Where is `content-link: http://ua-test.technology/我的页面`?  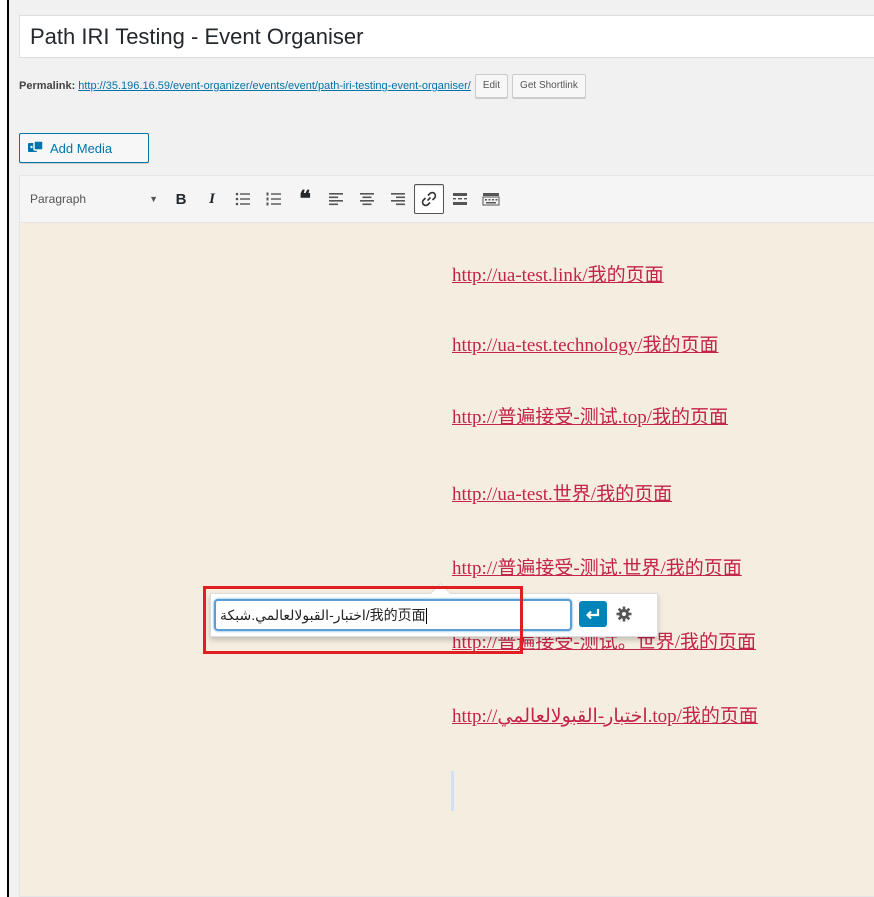
content-link: http://ua-test.technology/我的页面 is located at coordinates (585, 343).